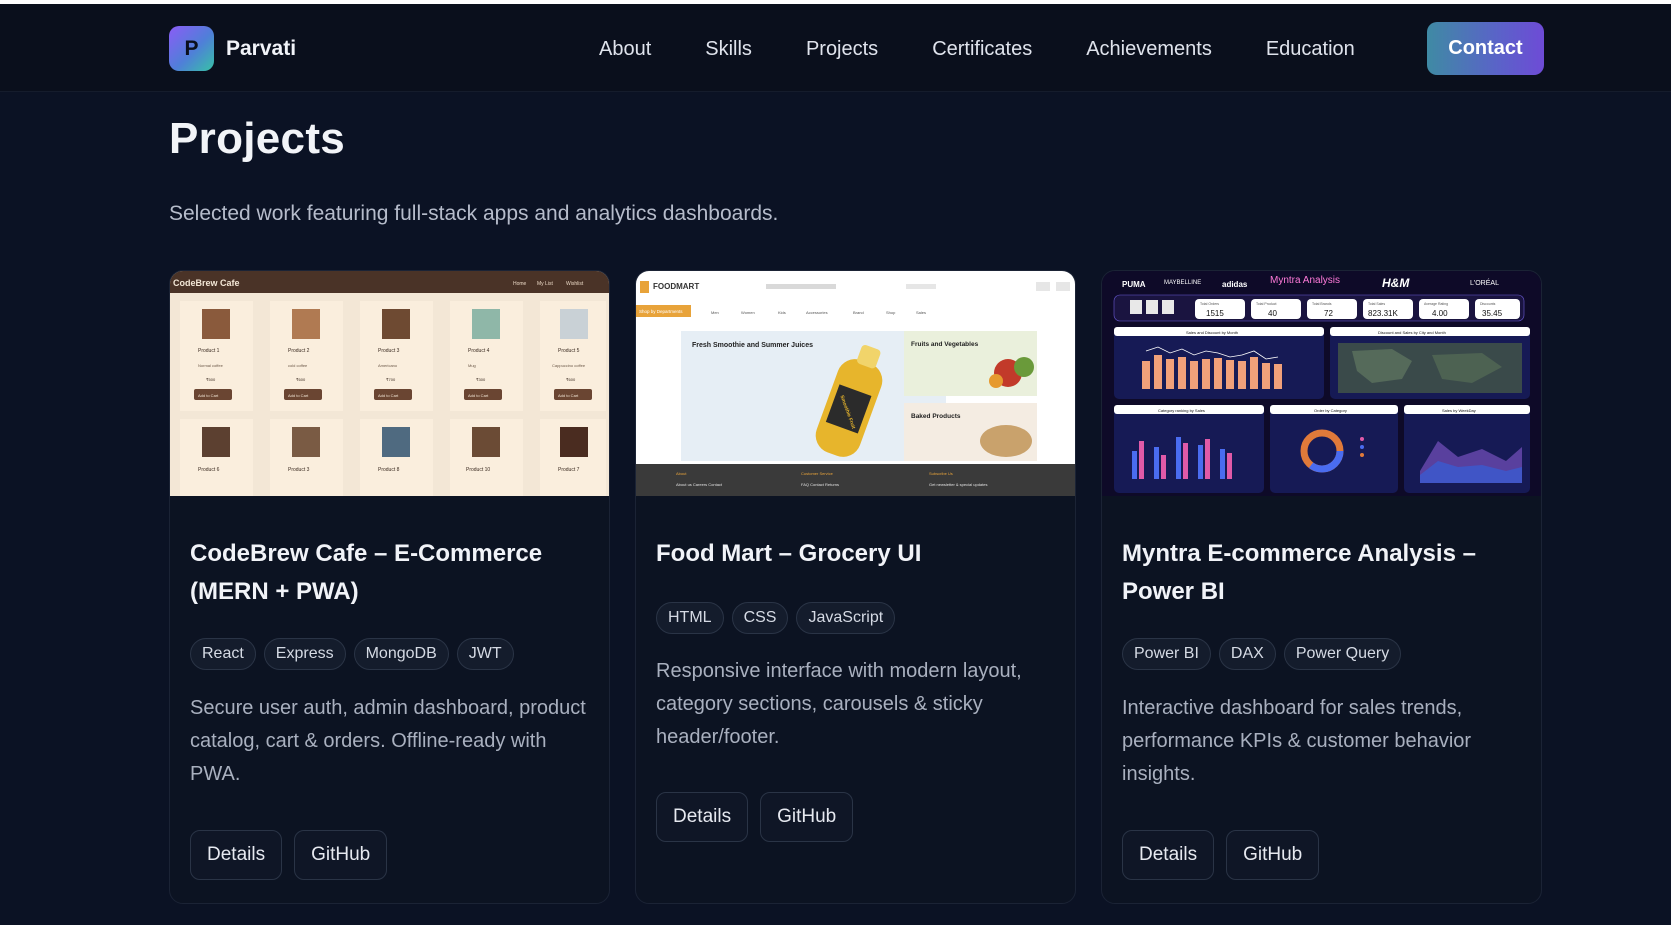 The width and height of the screenshot is (1671, 929). What do you see at coordinates (1247, 654) in the screenshot?
I see `tag: DAX` at bounding box center [1247, 654].